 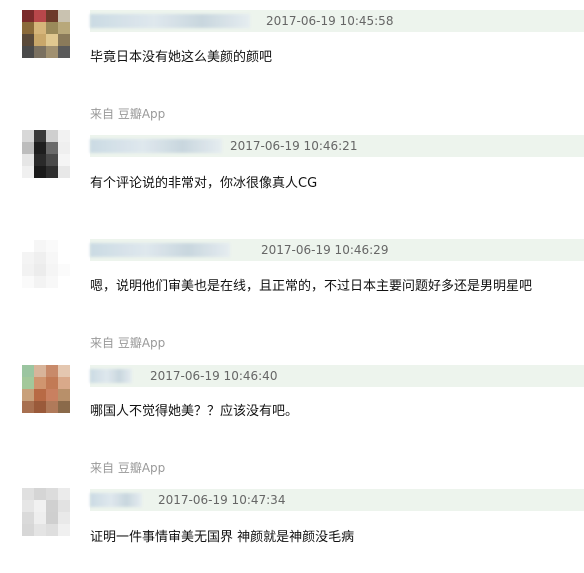 What do you see at coordinates (222, 537) in the screenshot?
I see `comment-text: 证明一件事情审美无国界 神颜就是神颜没毛病` at bounding box center [222, 537].